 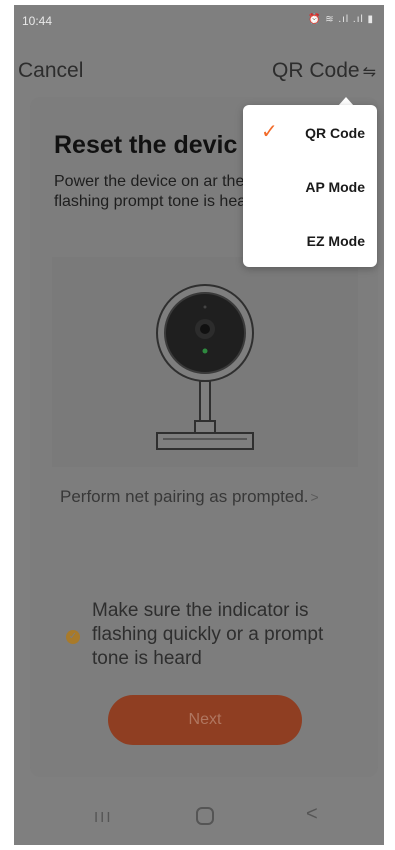 I want to click on dropdown-item-label: AP Mode, so click(x=335, y=187).